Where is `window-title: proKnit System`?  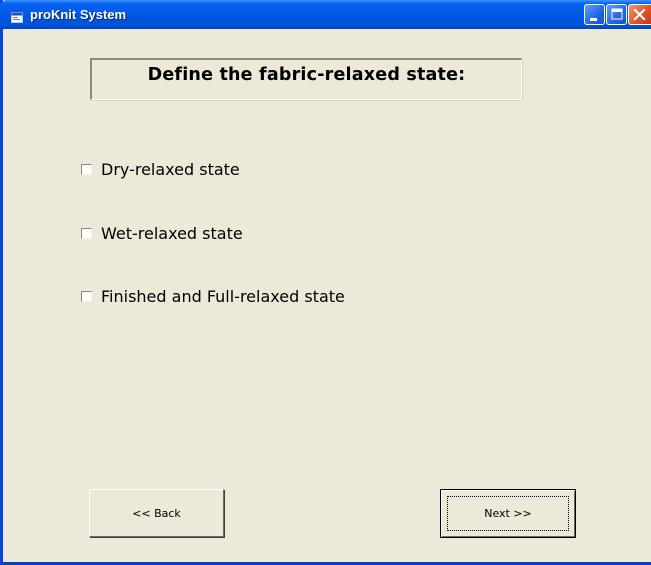
window-title: proKnit System is located at coordinates (78, 14).